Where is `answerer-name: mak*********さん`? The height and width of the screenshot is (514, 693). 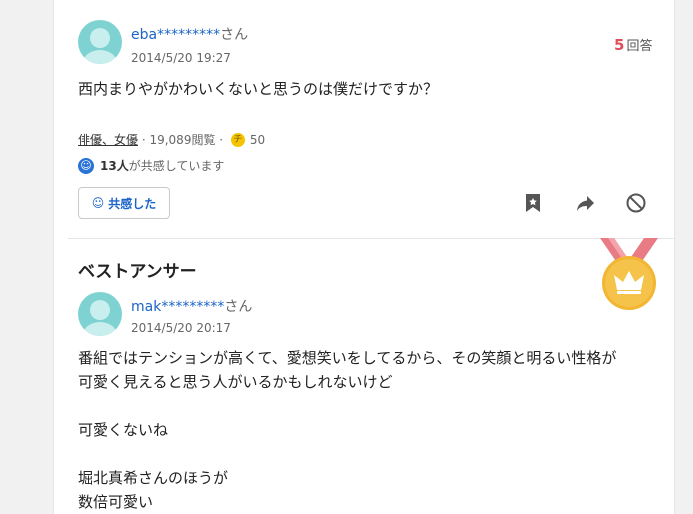 answerer-name: mak*********さん is located at coordinates (191, 306).